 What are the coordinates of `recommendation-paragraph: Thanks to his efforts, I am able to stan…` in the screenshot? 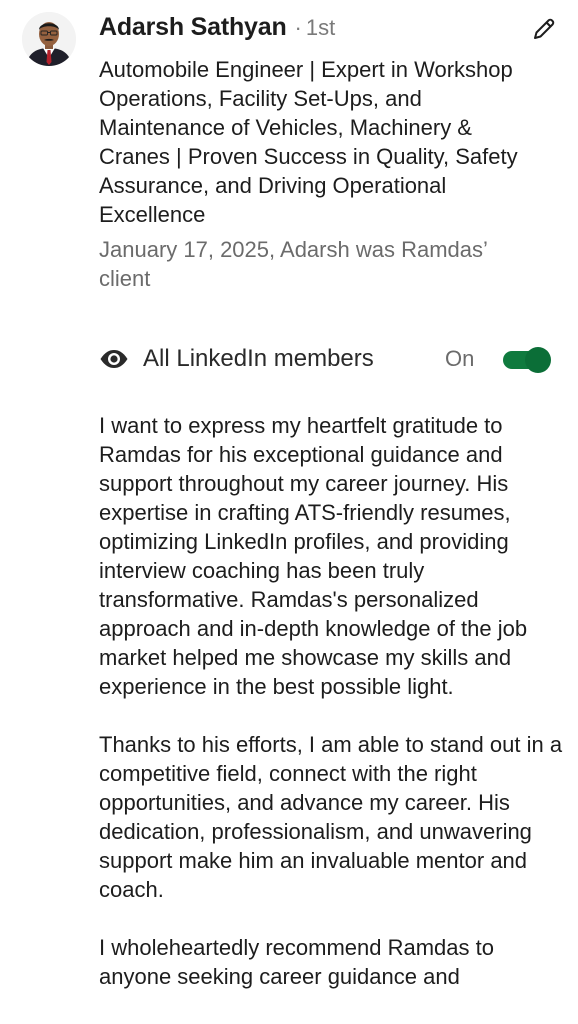 It's located at (331, 817).